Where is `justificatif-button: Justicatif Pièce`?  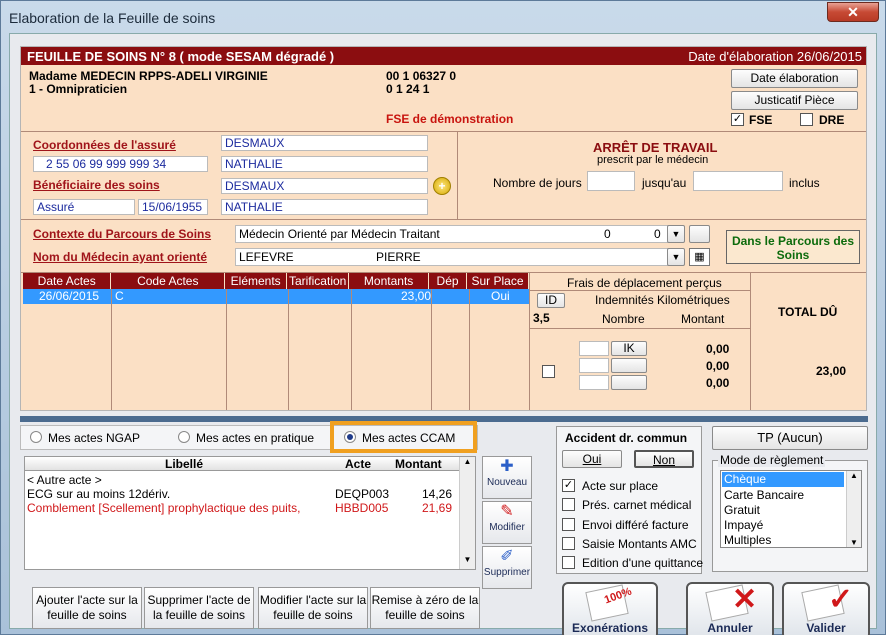 justificatif-button: Justicatif Pièce is located at coordinates (794, 100).